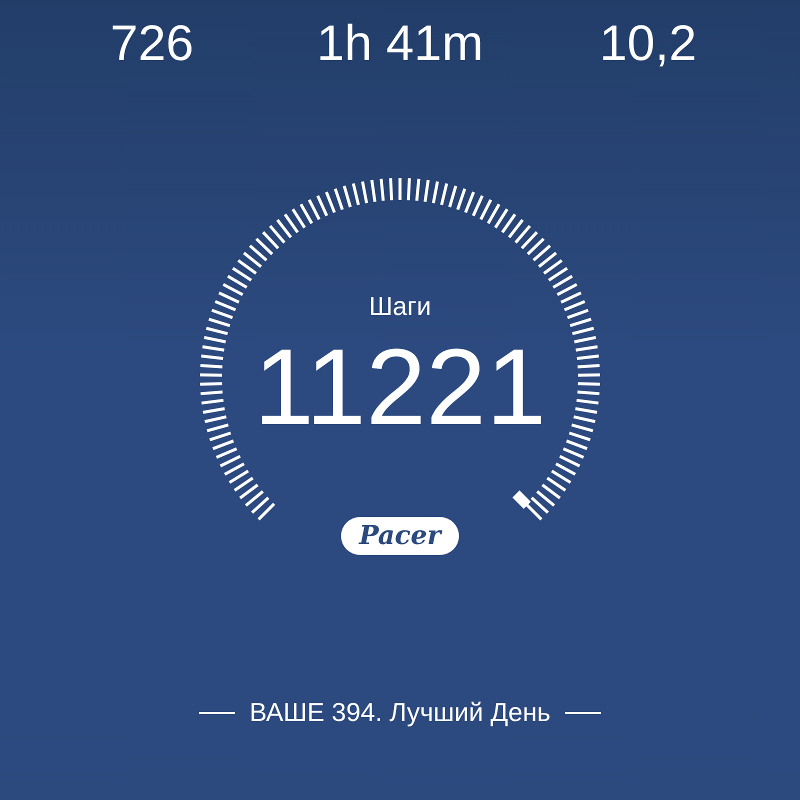 This screenshot has height=800, width=800. What do you see at coordinates (400, 43) in the screenshot?
I see `stat-value: 1h 41m` at bounding box center [400, 43].